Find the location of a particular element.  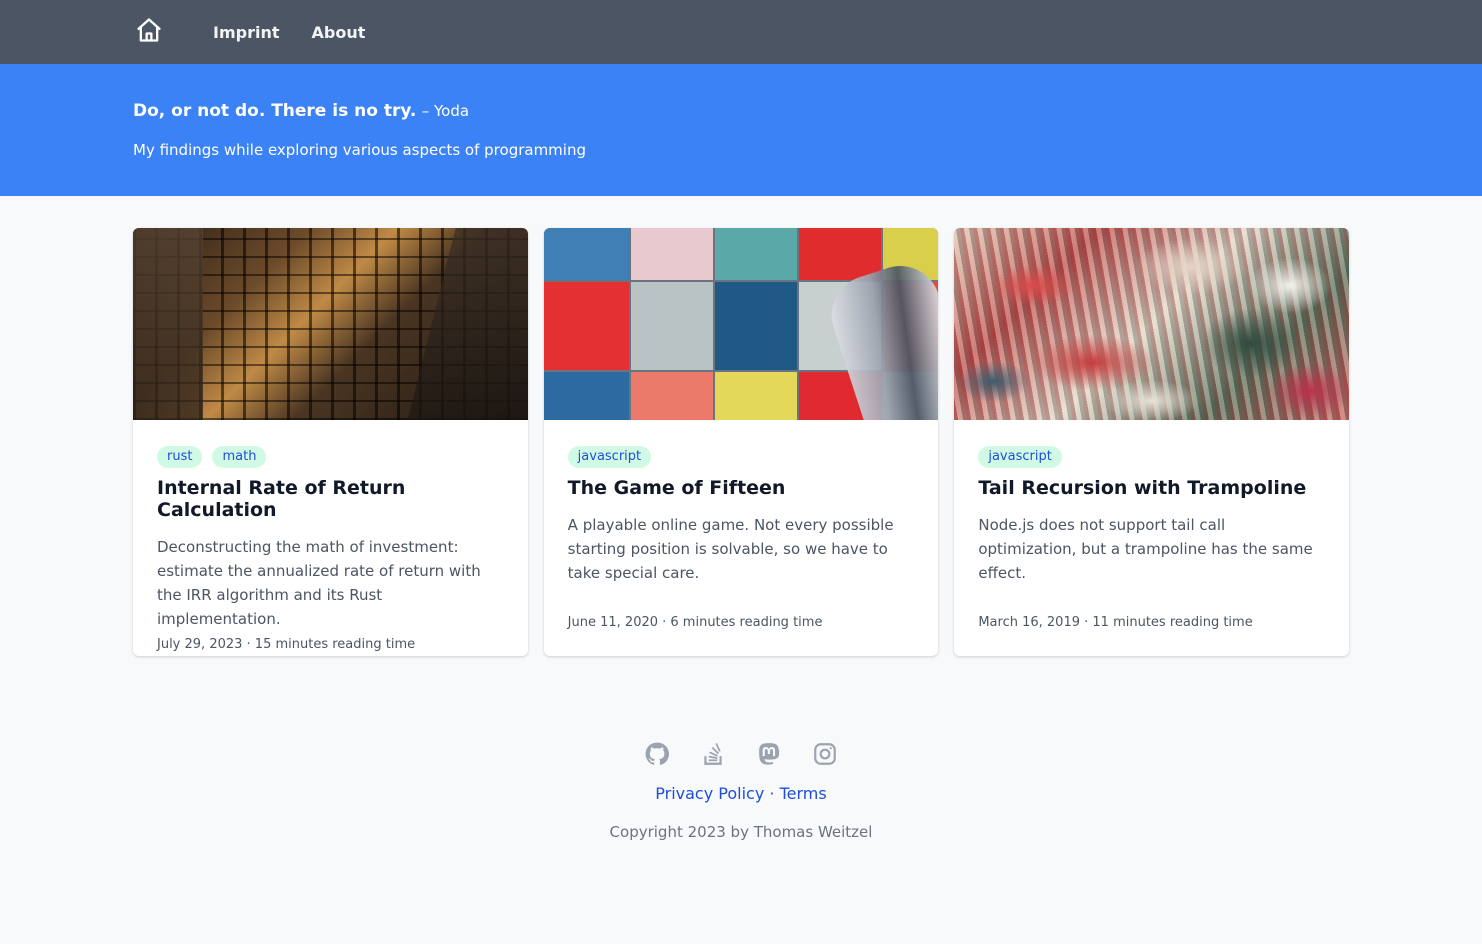

copyright: Copyright 2023 by Thomas Weitzel is located at coordinates (741, 832).